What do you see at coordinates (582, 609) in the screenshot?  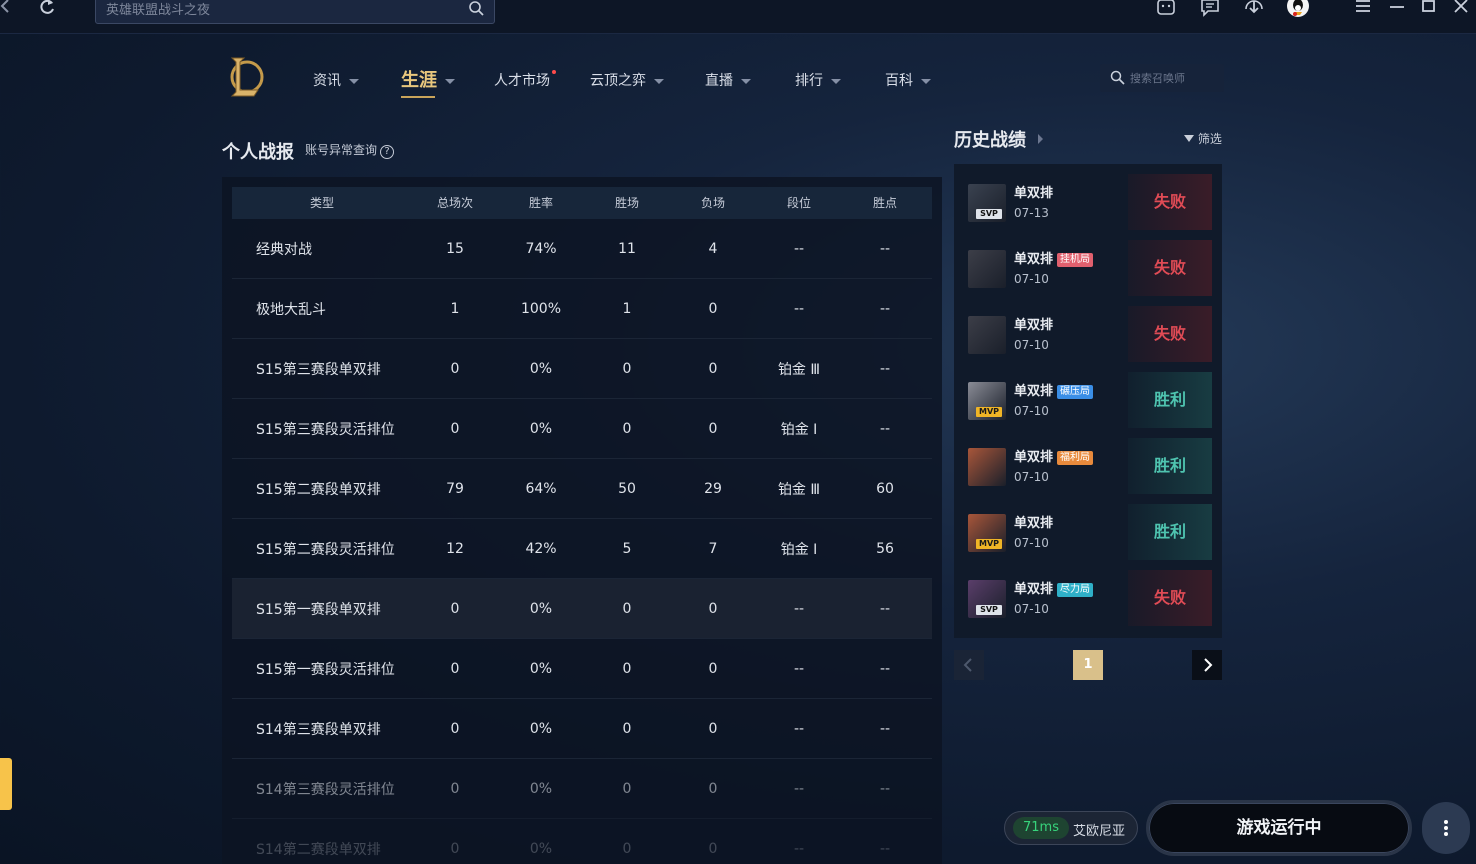 I see `table-row: S15第一赛段单双排 0 0% 0 0 -- --` at bounding box center [582, 609].